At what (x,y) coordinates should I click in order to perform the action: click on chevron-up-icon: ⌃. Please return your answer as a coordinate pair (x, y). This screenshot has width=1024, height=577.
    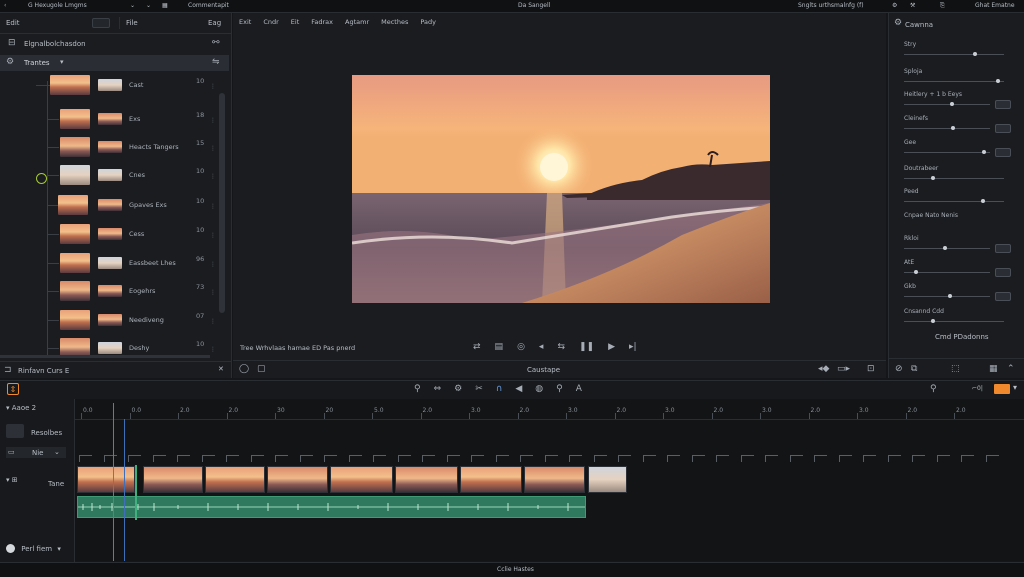
    Looking at the image, I should click on (1011, 369).